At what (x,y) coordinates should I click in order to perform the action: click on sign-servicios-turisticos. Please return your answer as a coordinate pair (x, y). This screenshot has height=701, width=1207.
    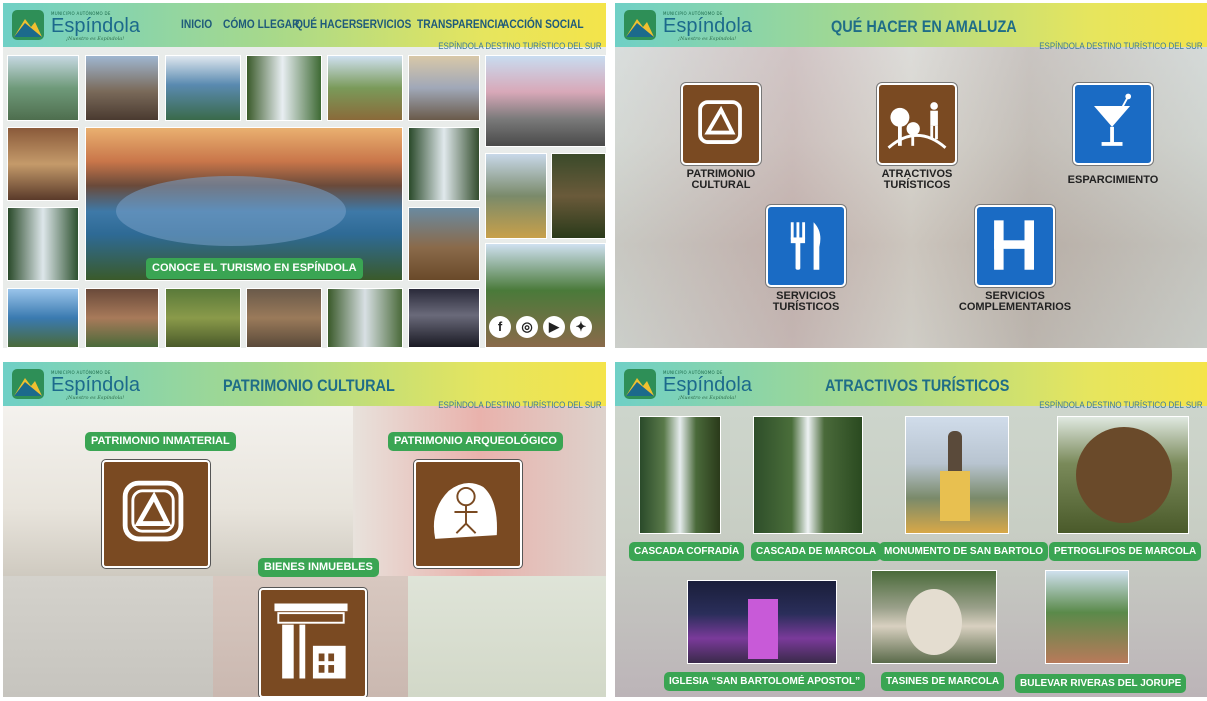
    Looking at the image, I should click on (806, 246).